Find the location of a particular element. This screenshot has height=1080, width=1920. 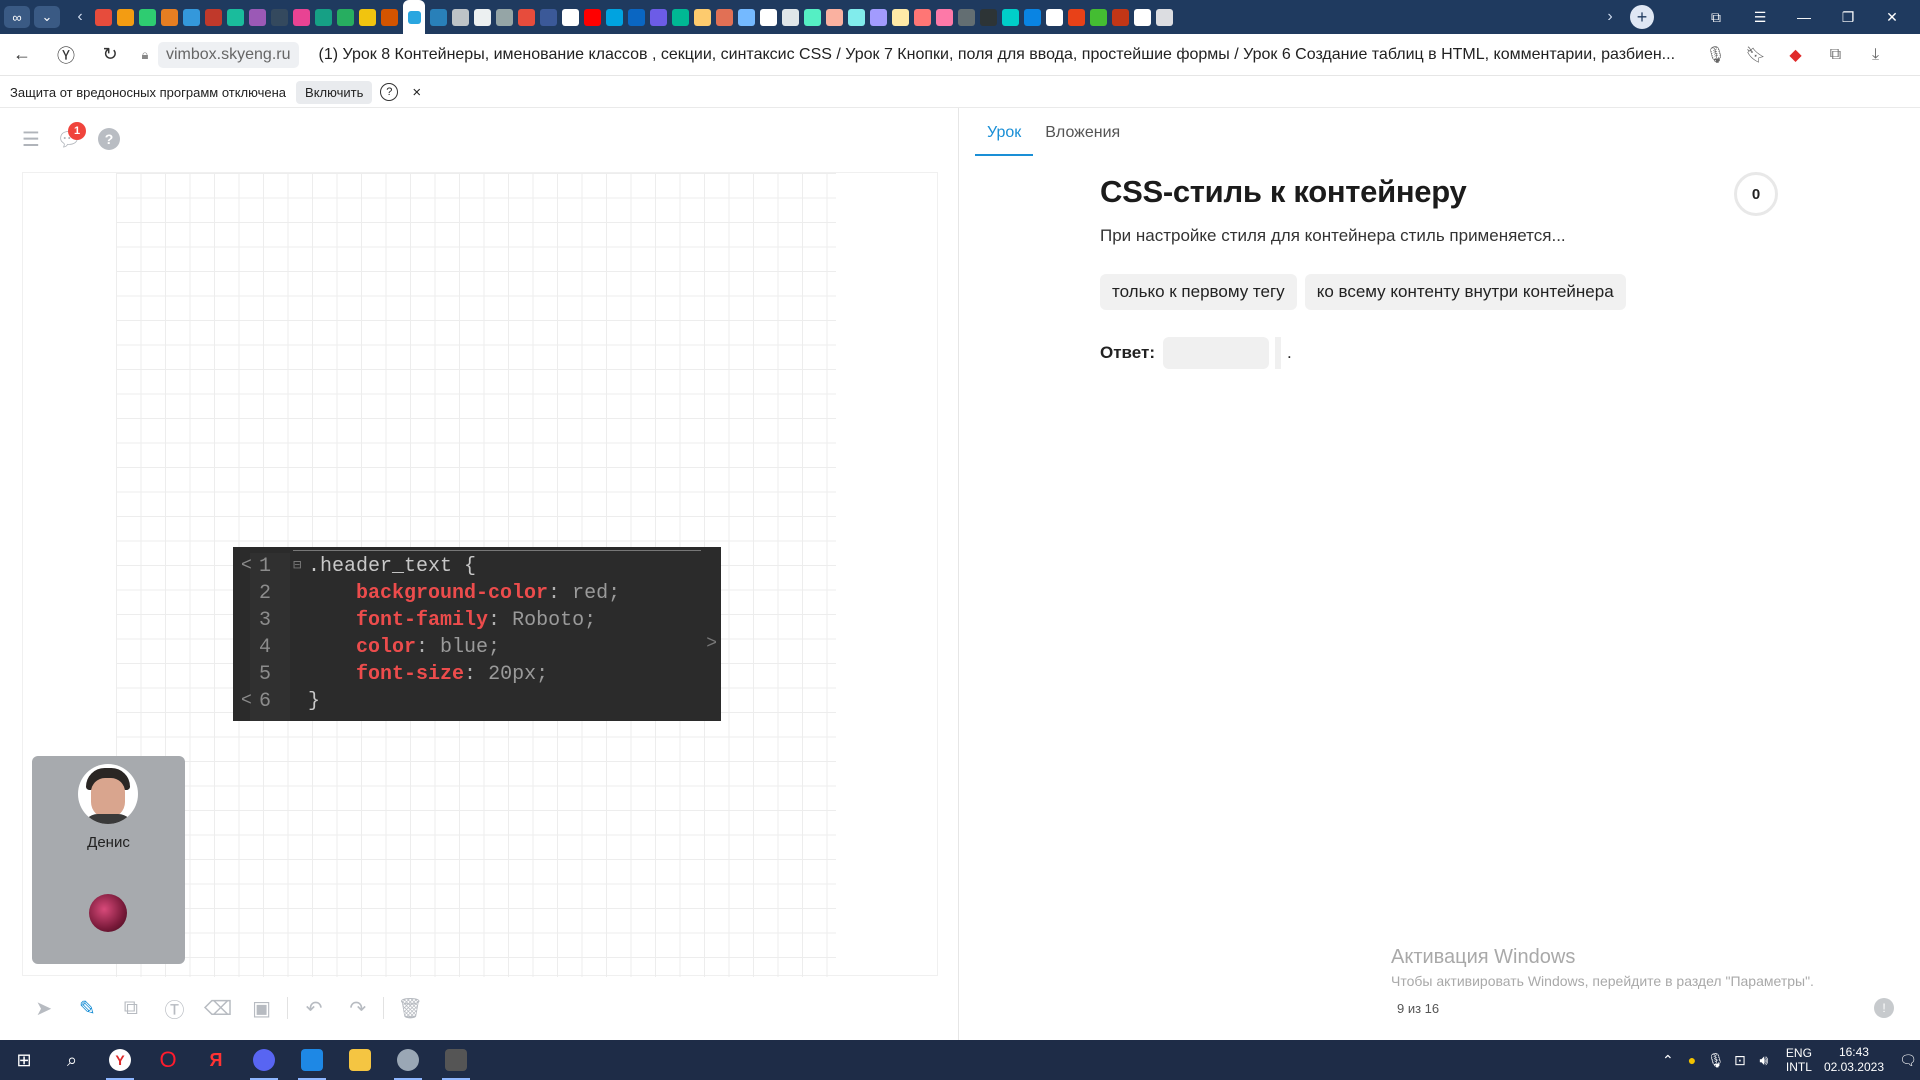

reload-icon: ↻ is located at coordinates (110, 55).